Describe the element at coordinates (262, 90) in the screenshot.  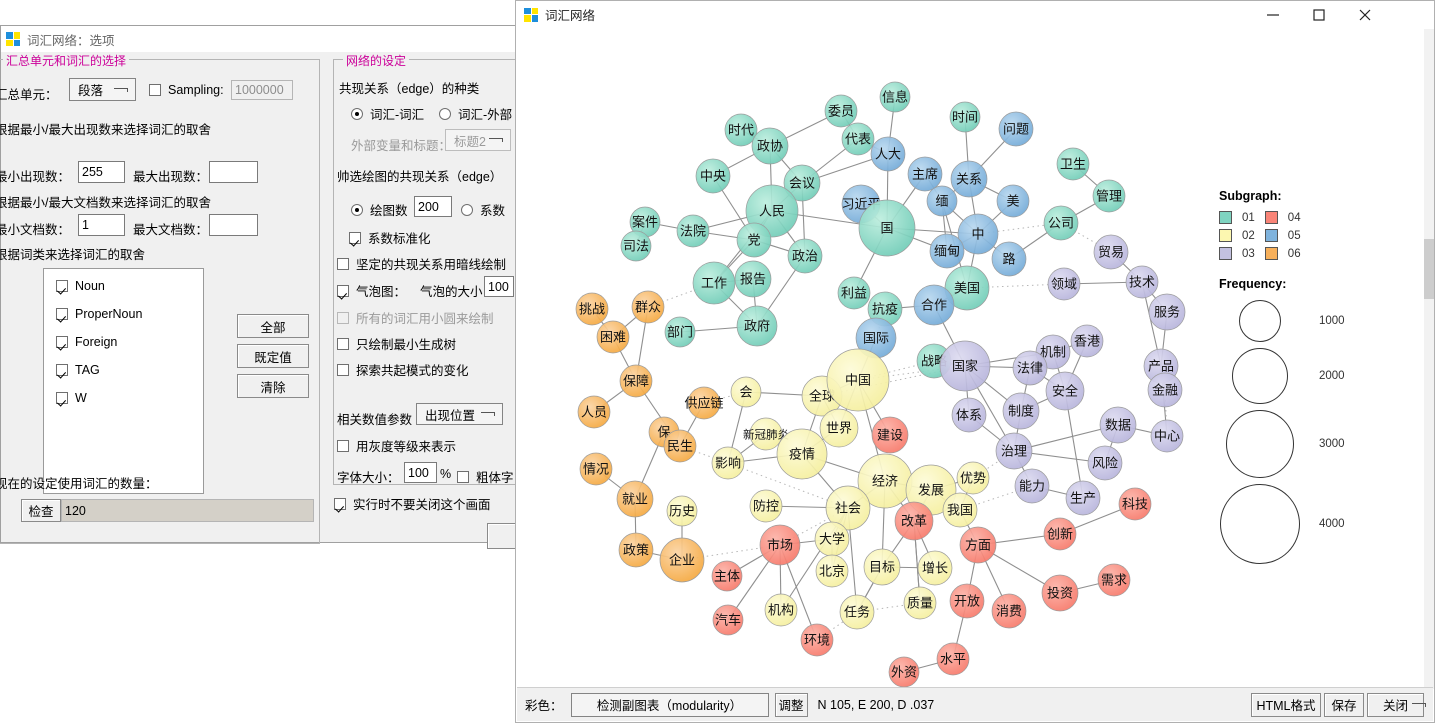
I see `sampling-input: 1000000` at that location.